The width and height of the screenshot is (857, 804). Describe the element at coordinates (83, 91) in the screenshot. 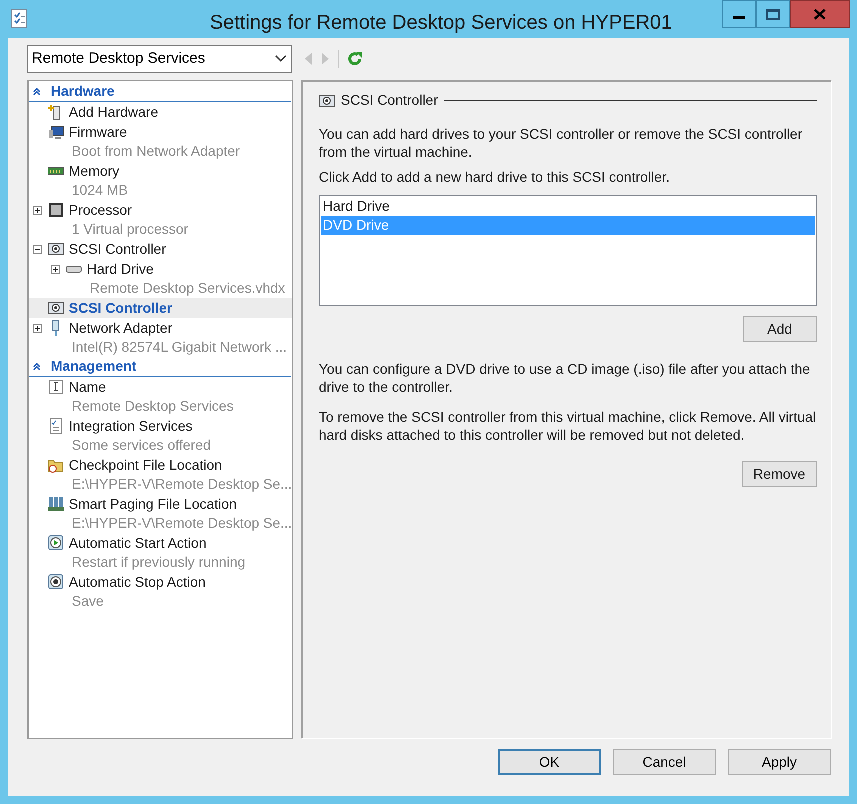

I see `section-title: Hardware` at that location.